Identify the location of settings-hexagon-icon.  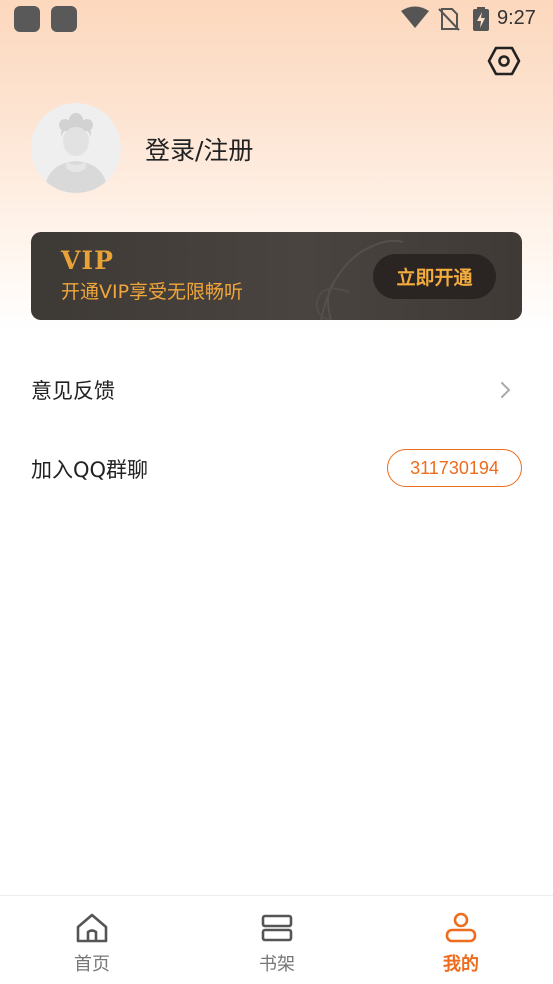
(504, 61).